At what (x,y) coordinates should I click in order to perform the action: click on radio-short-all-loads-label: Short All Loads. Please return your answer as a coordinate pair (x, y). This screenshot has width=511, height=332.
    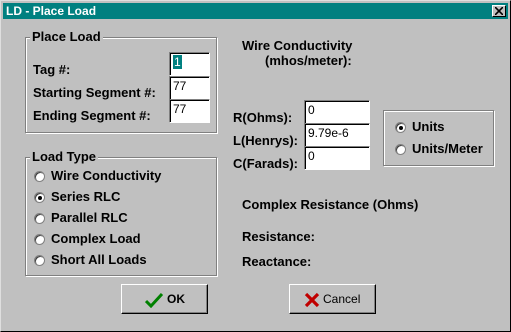
    Looking at the image, I should click on (99, 259).